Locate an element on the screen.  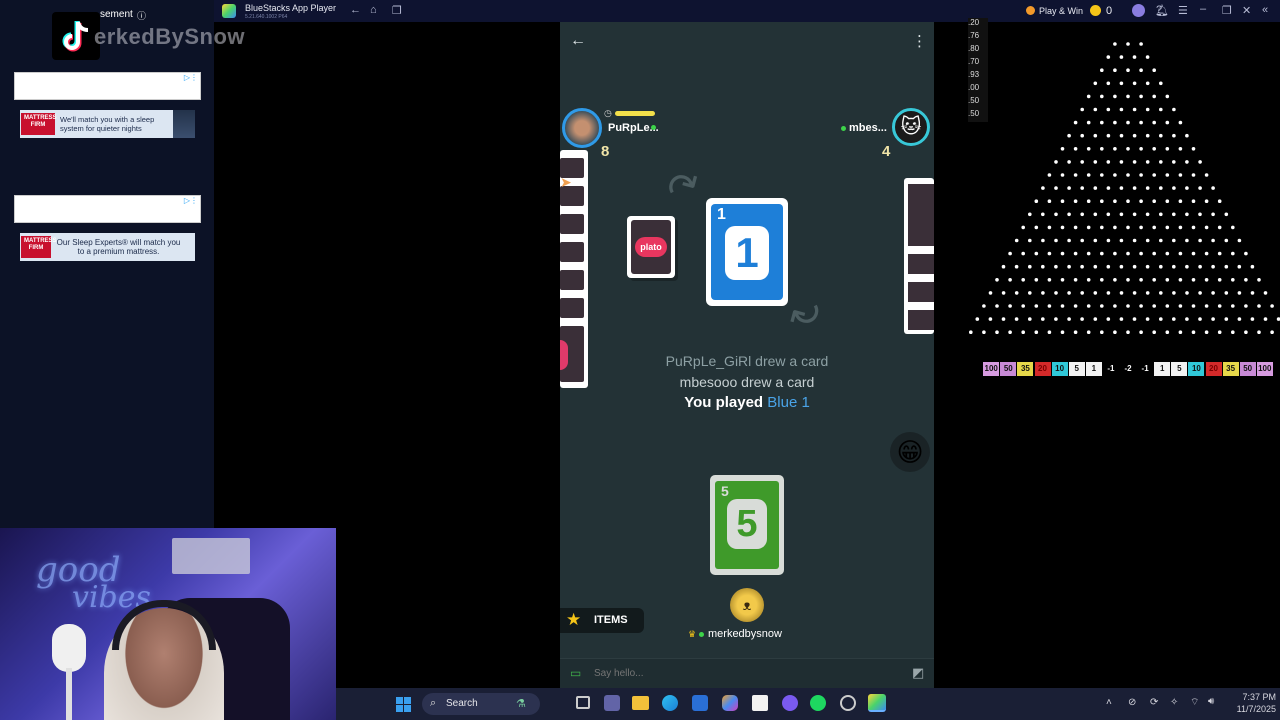
store-icon is located at coordinates (700, 703).